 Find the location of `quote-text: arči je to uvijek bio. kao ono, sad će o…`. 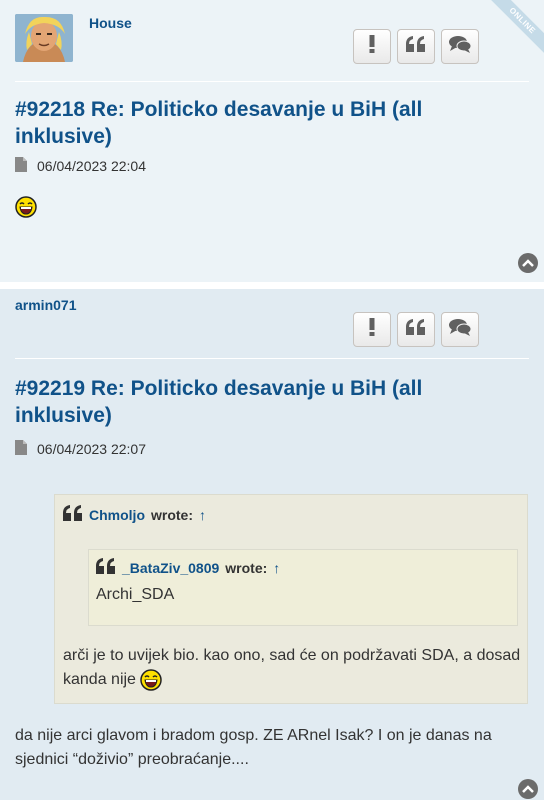

quote-text: arči je to uvijek bio. kao ono, sad će o… is located at coordinates (293, 668).